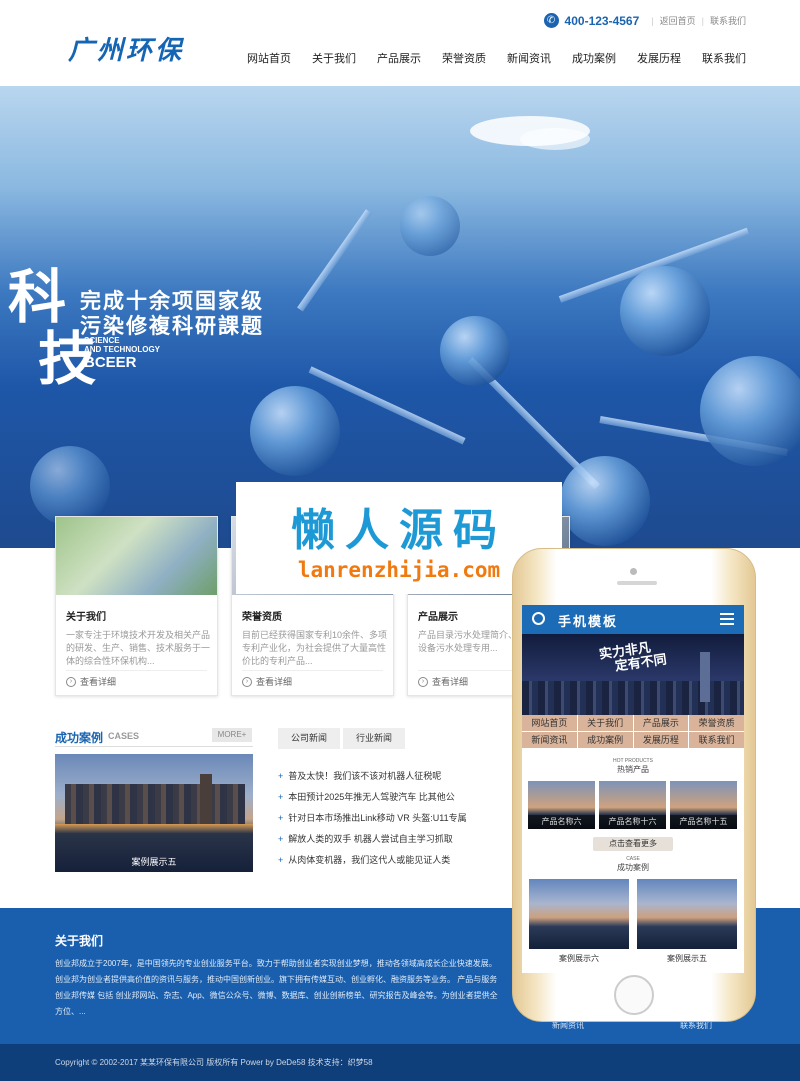  I want to click on mobile-hot-title: HOT PRODUCTS 热销产品, so click(633, 766).